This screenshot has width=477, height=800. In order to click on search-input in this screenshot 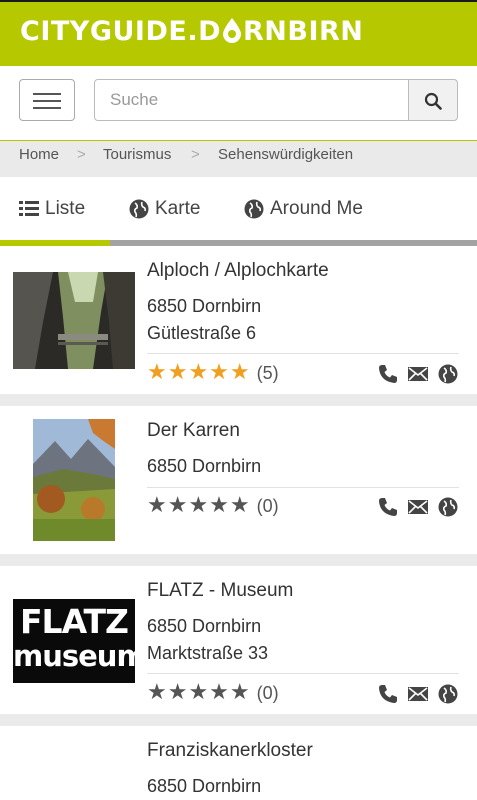, I will do `click(251, 100)`.